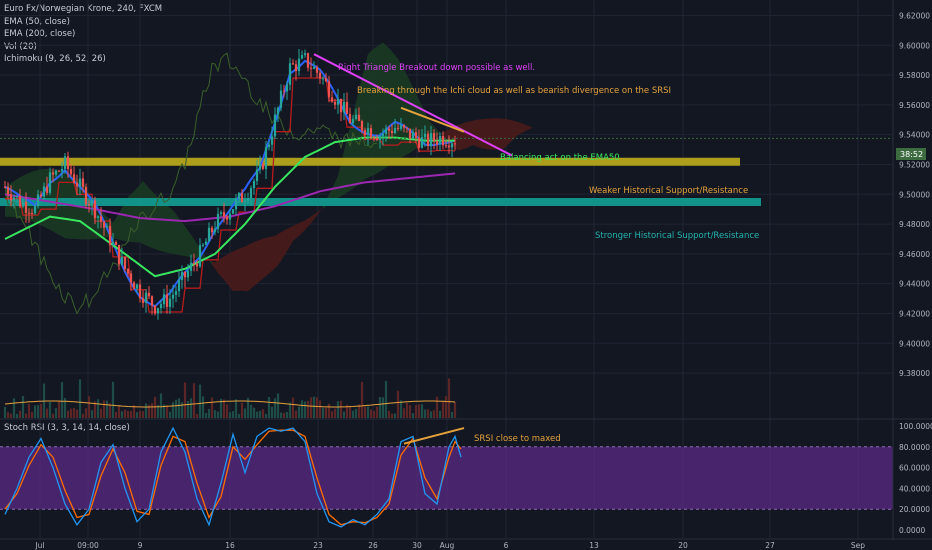 Image resolution: width=932 pixels, height=550 pixels. I want to click on time-tick-label: 6, so click(506, 545).